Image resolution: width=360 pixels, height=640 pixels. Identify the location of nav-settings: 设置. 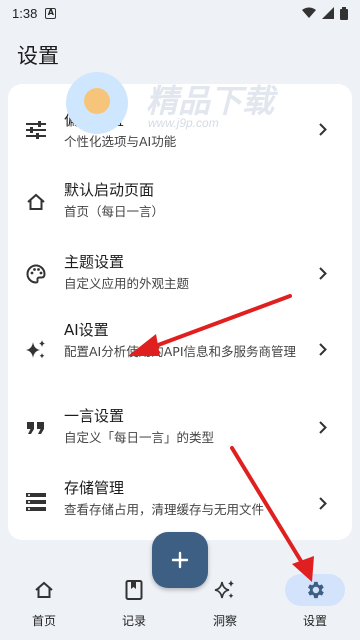
(315, 604).